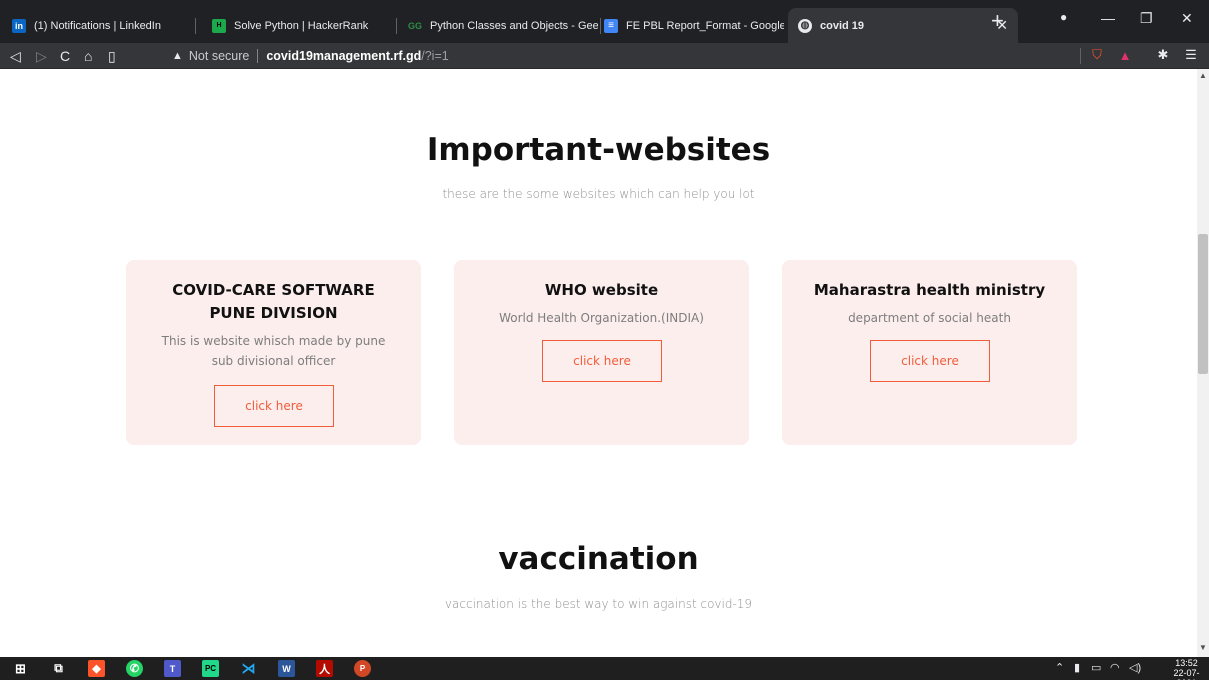  Describe the element at coordinates (58, 668) in the screenshot. I see `task-view-icon: ⧉` at that location.